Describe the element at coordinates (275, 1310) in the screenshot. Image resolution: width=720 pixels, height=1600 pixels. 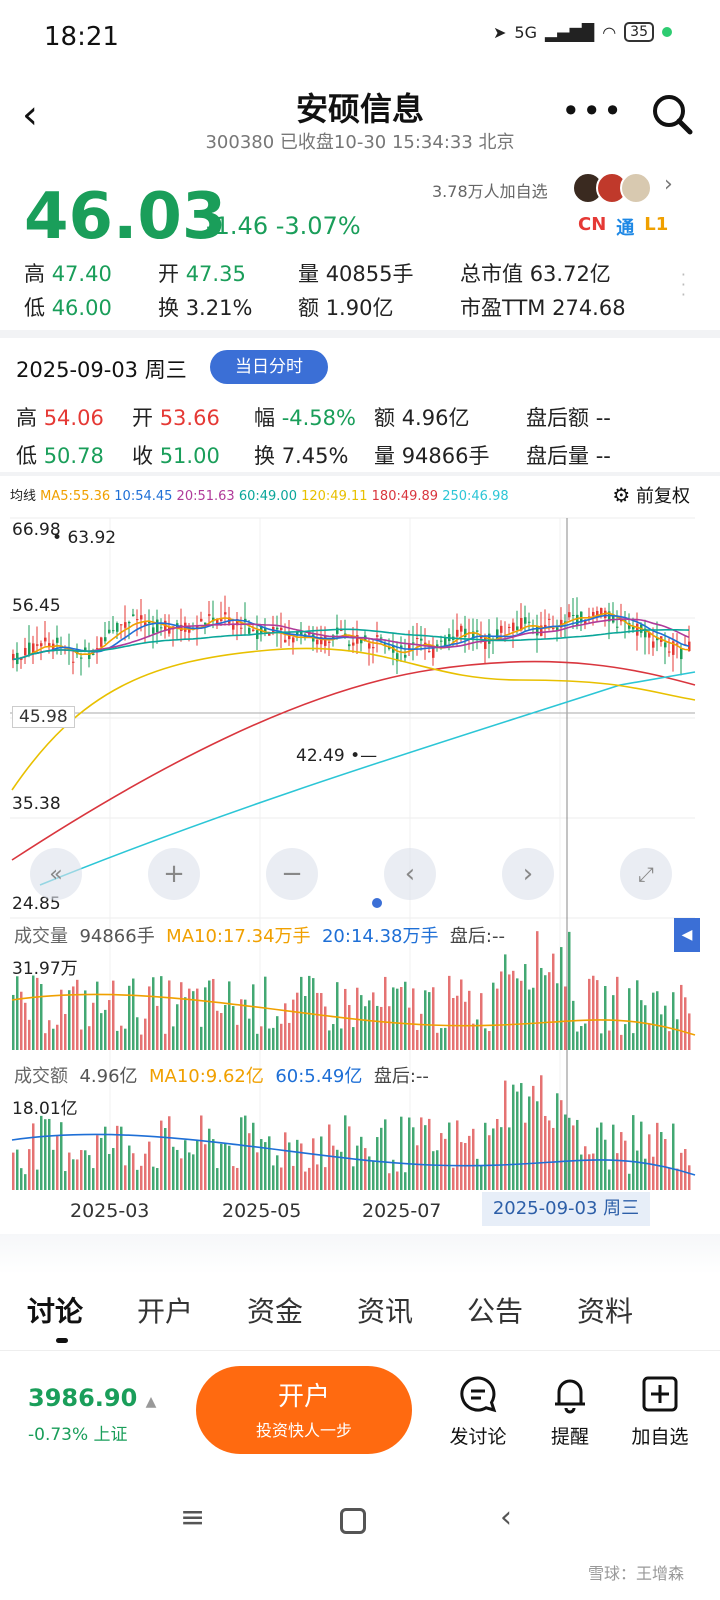
I see `tab-funds: 资金` at that location.